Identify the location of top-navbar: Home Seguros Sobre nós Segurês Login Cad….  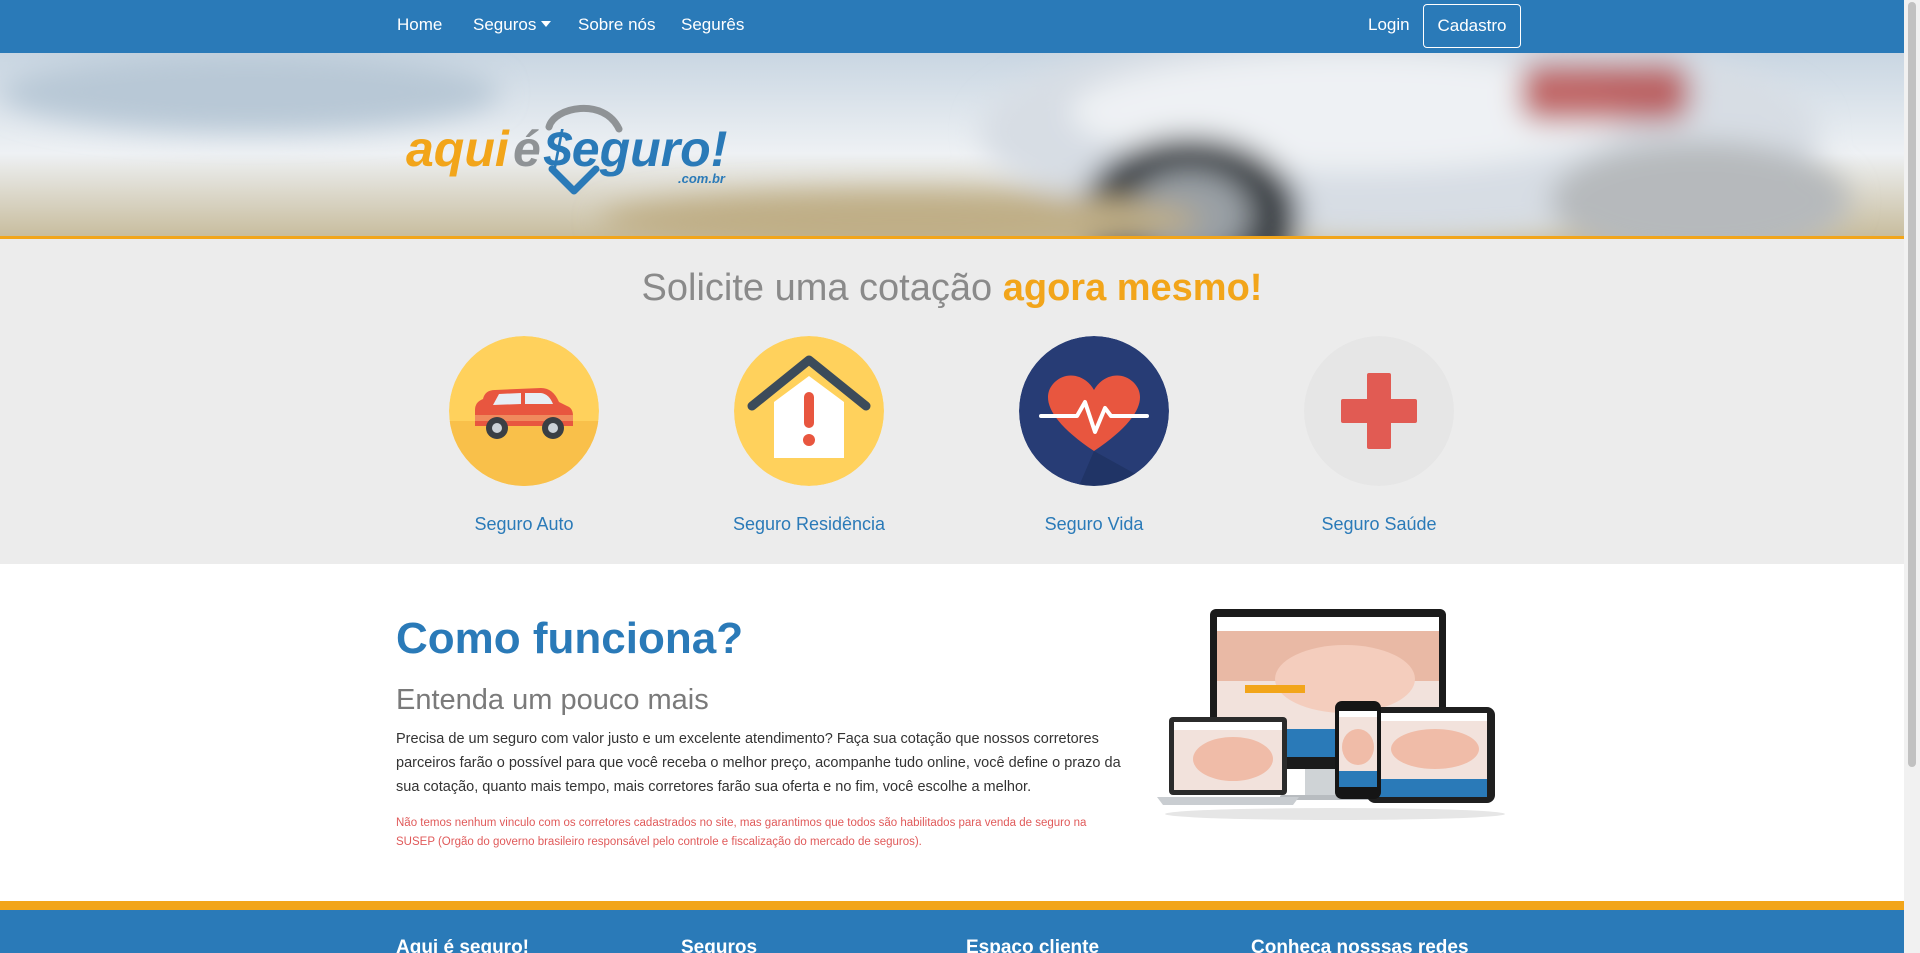
(952, 26).